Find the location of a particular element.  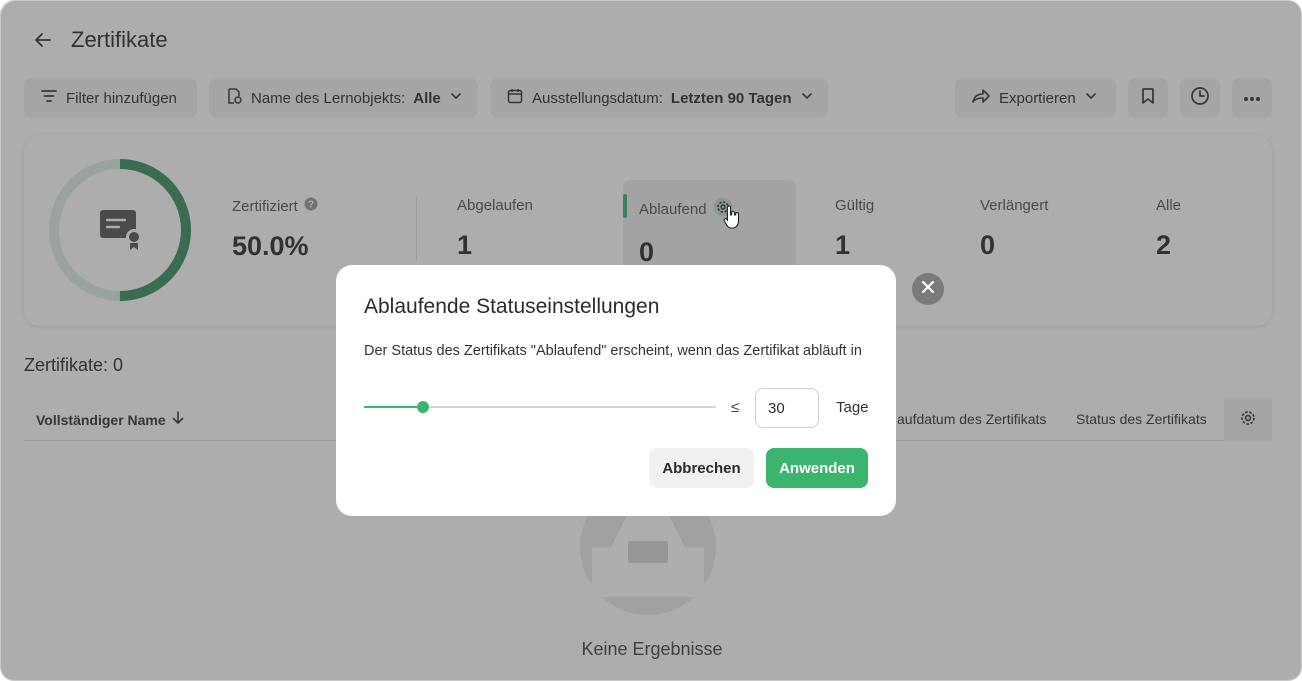

apply-button: Anwenden is located at coordinates (817, 468).